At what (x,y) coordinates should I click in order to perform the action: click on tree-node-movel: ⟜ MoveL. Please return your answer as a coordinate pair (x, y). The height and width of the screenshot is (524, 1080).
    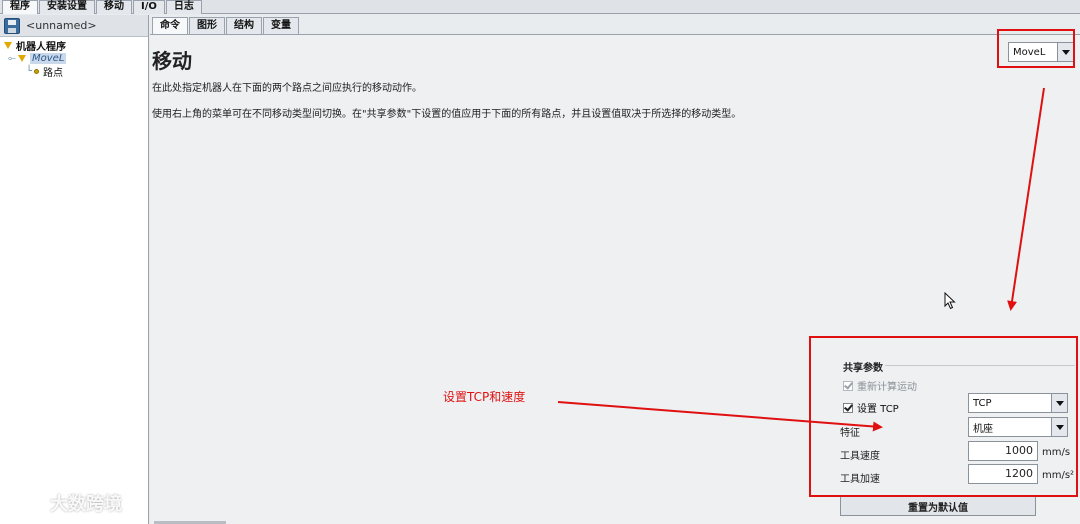
    Looking at the image, I should click on (76, 58).